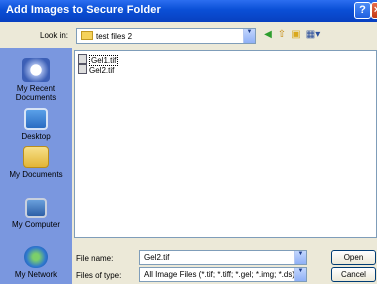  I want to click on help-button: ?, so click(362, 10).